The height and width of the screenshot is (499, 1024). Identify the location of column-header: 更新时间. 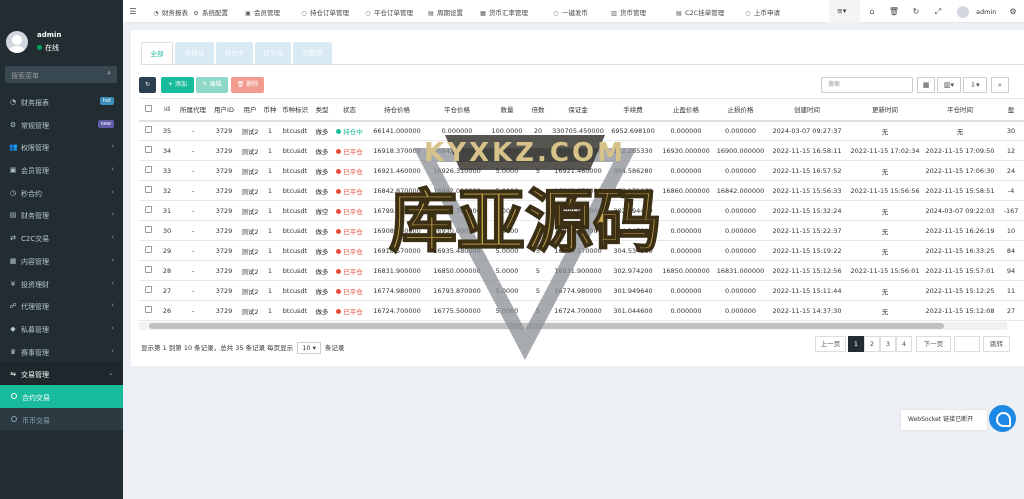
(885, 110).